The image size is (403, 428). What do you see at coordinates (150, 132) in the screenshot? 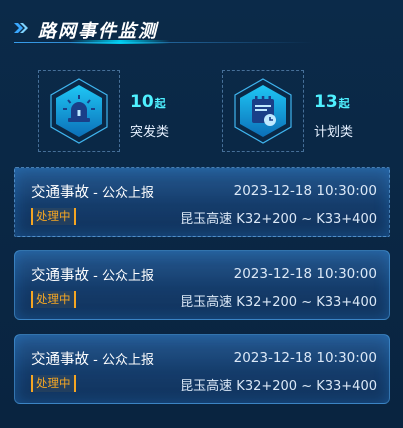
I see `stat-emergency-label: 突发类` at bounding box center [150, 132].